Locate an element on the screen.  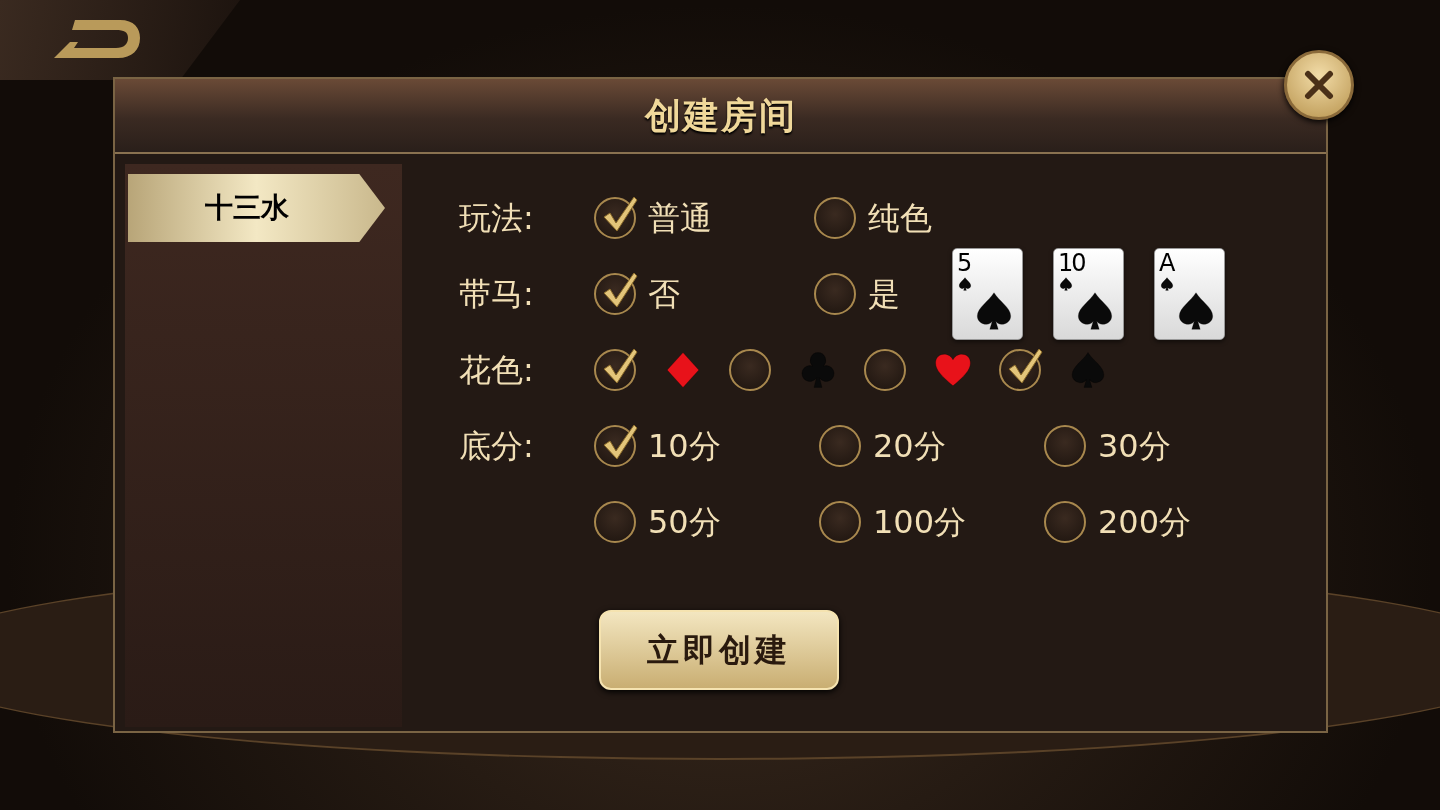
dialog-title: 创建房间 is located at coordinates (720, 115).